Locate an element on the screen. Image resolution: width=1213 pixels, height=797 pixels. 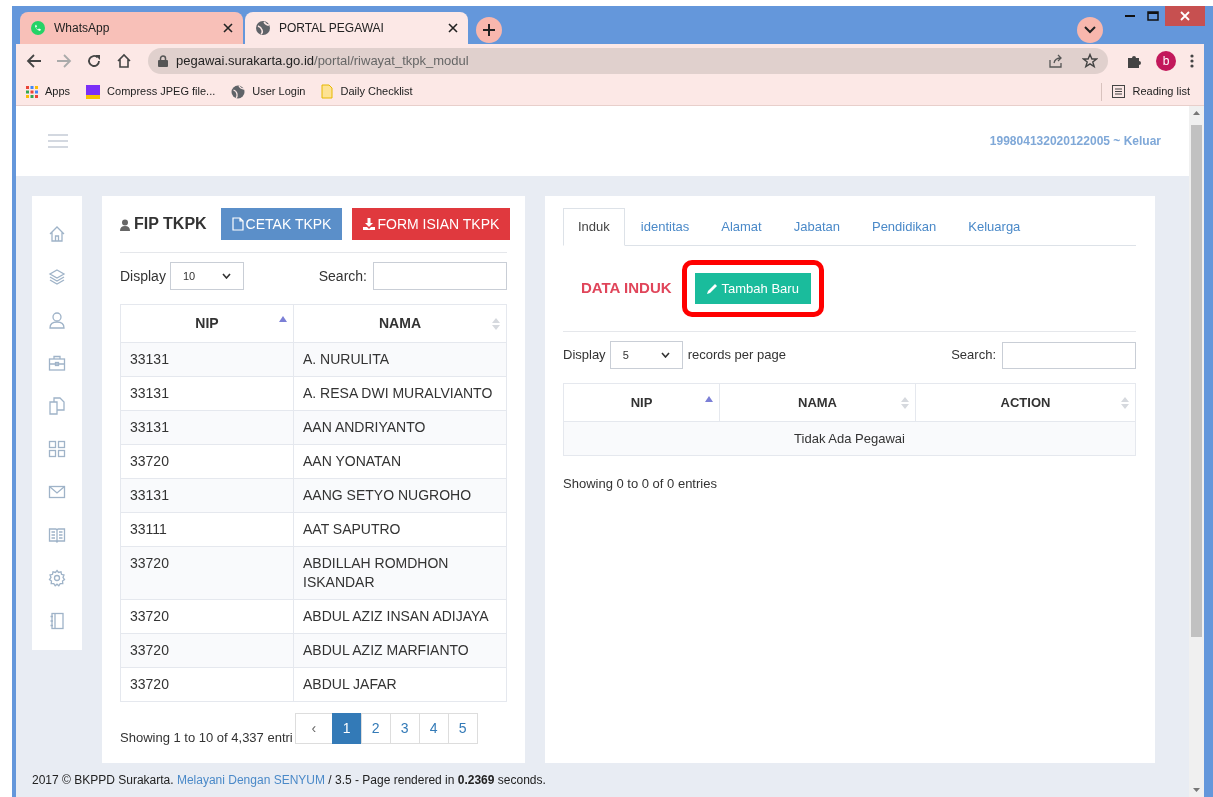
page-size-dropdown: 5 is located at coordinates (646, 355).